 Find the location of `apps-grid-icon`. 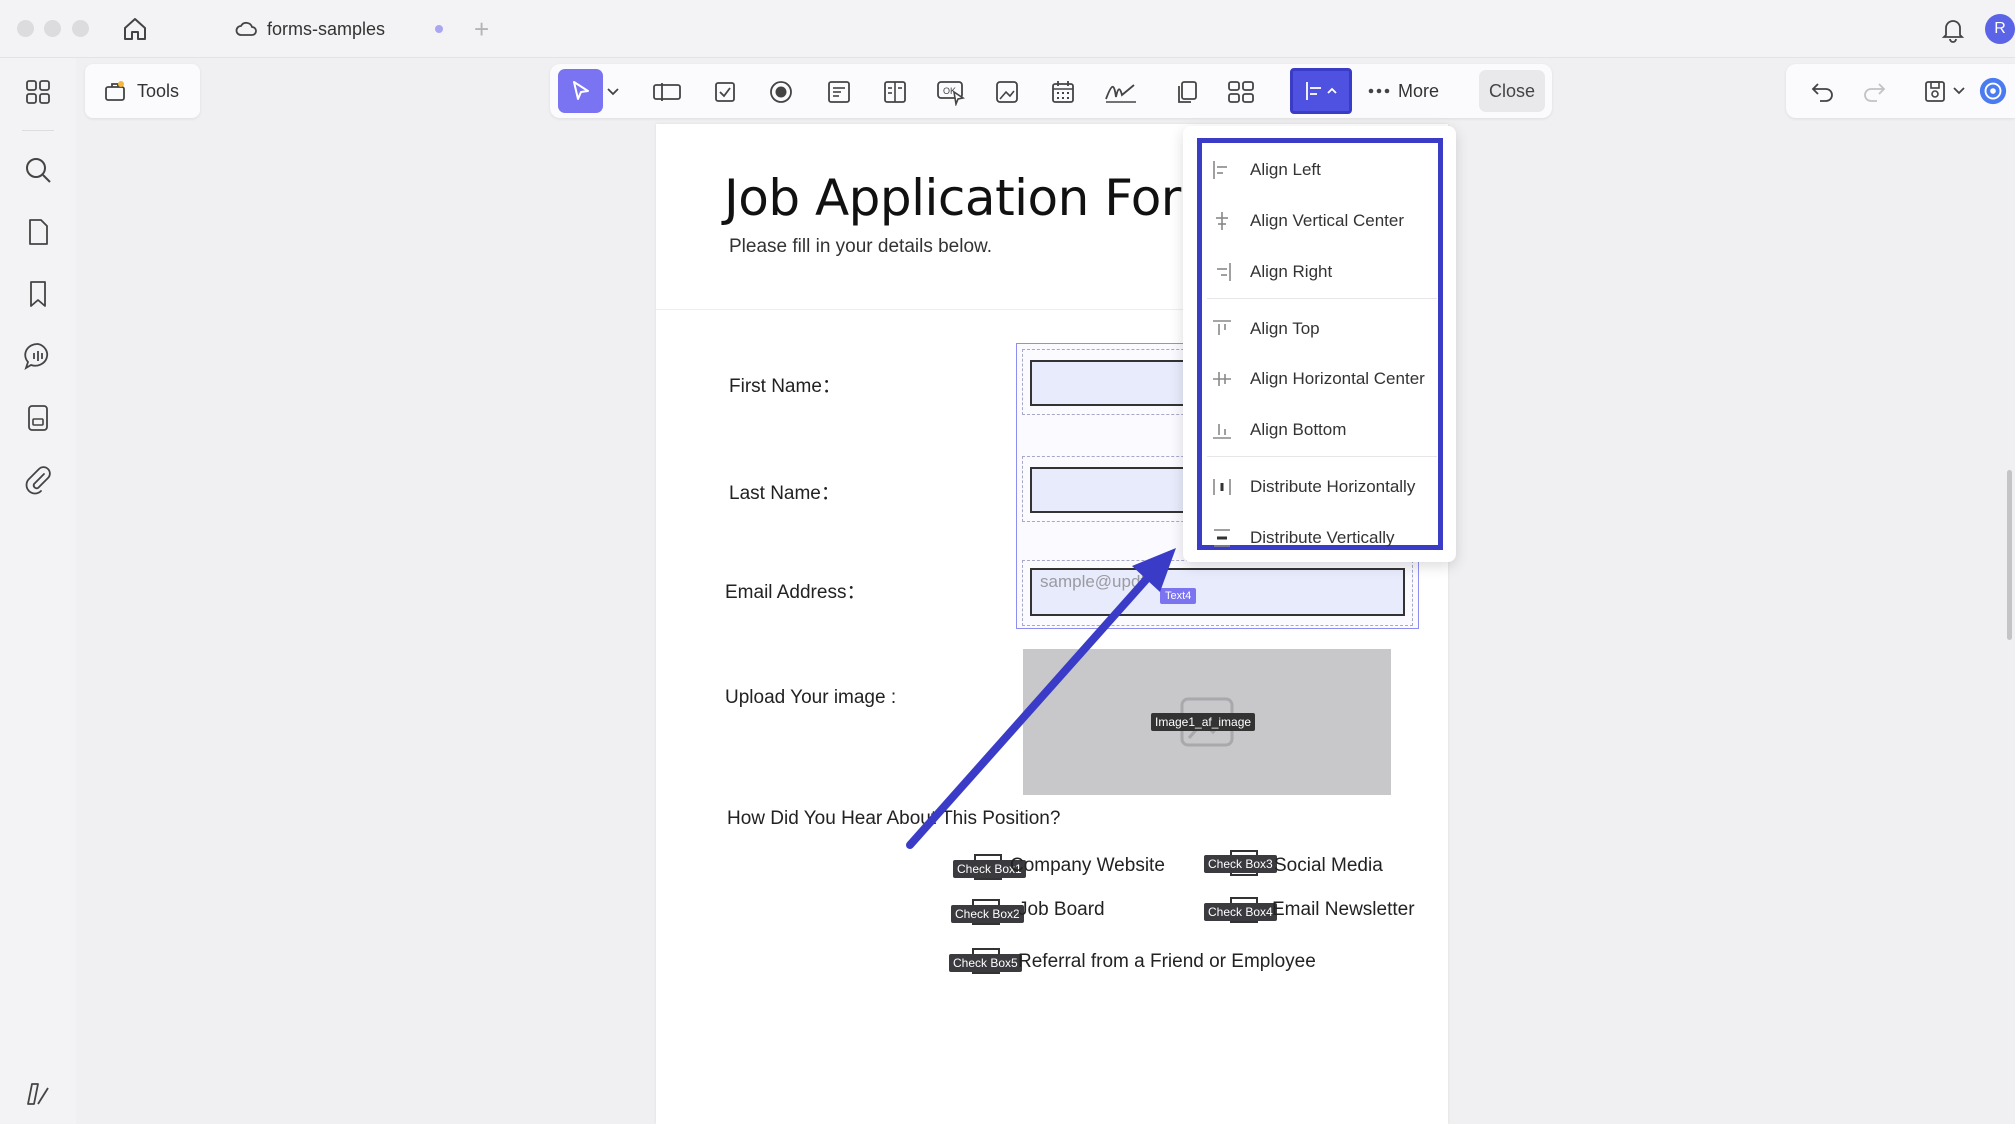

apps-grid-icon is located at coordinates (38, 92).